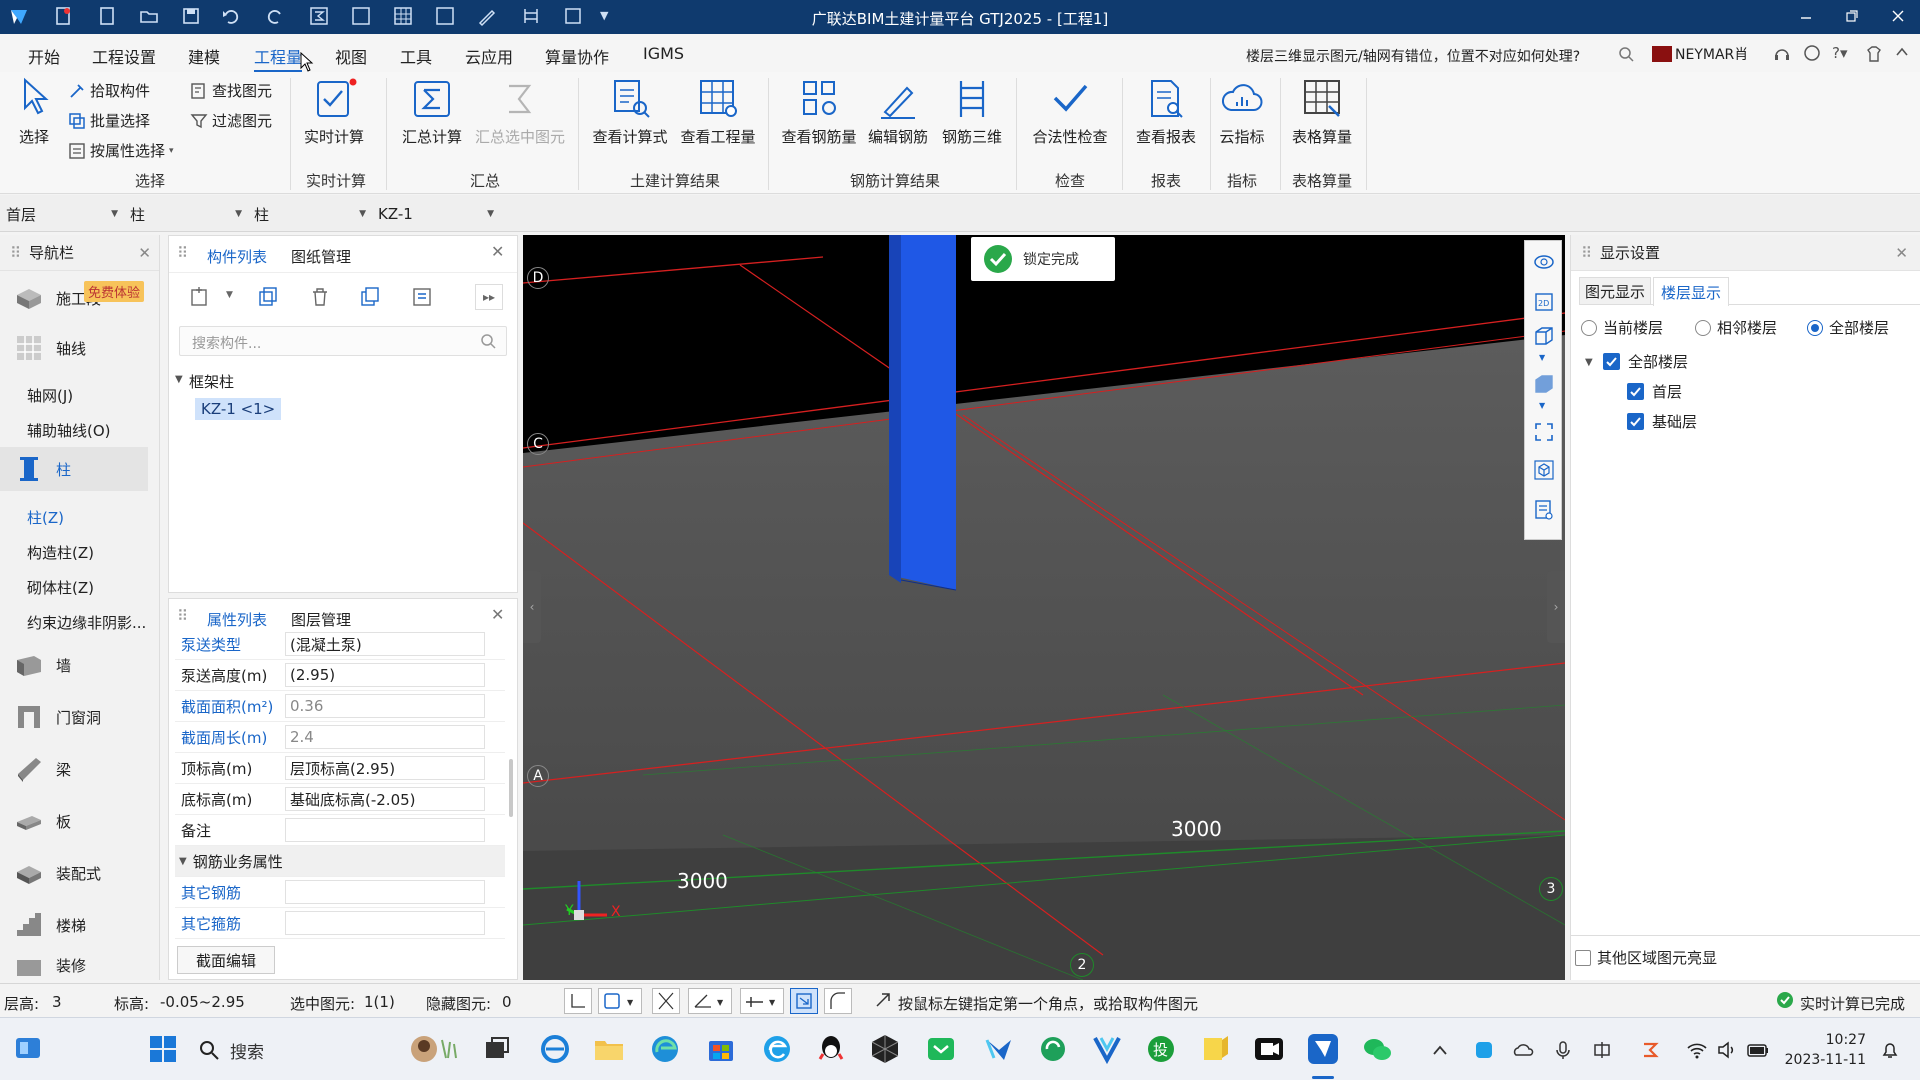 This screenshot has width=1920, height=1080. Describe the element at coordinates (665, 1049) in the screenshot. I see `edge-browser-icon` at that location.